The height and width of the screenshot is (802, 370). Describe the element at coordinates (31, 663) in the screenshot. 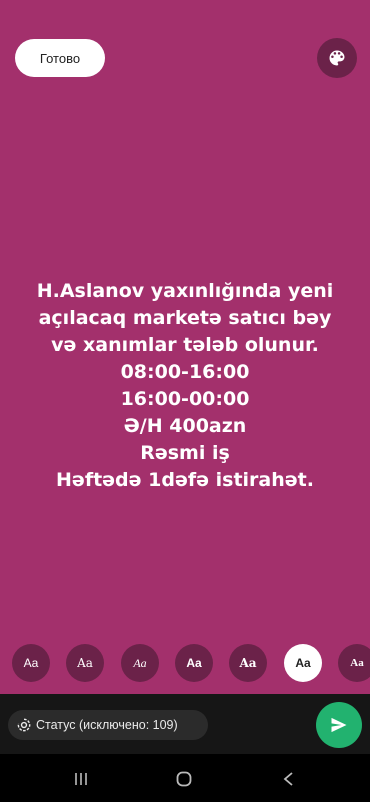

I see `font-option-sans: Aa` at that location.